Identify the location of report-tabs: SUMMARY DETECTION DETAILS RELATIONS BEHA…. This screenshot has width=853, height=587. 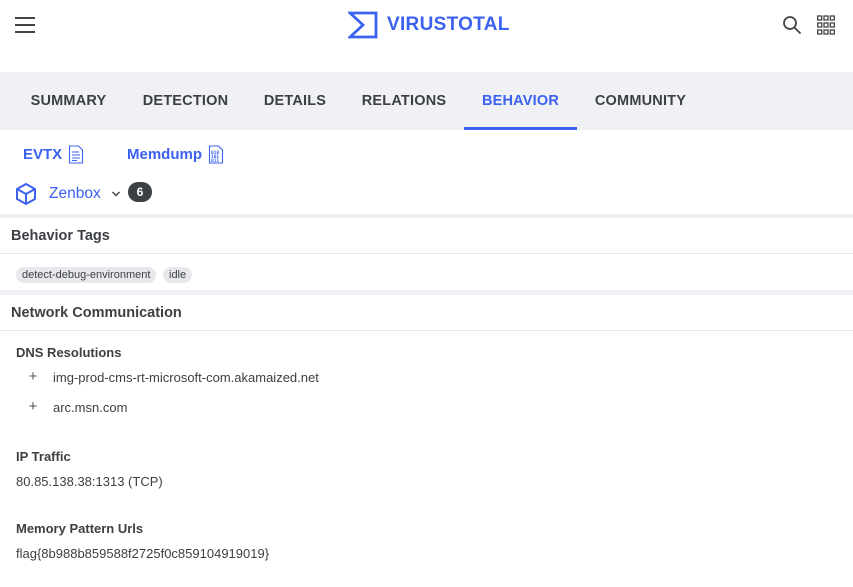
(426, 101).